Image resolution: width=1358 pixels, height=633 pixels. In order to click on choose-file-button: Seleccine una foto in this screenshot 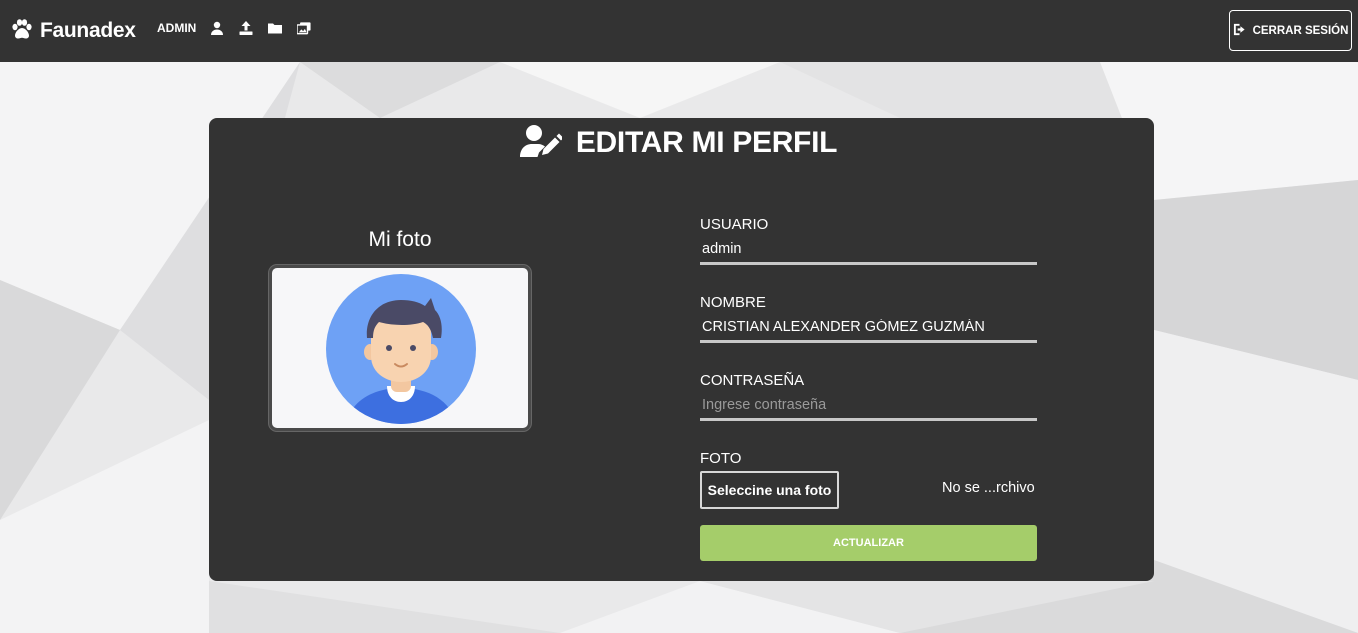, I will do `click(769, 490)`.